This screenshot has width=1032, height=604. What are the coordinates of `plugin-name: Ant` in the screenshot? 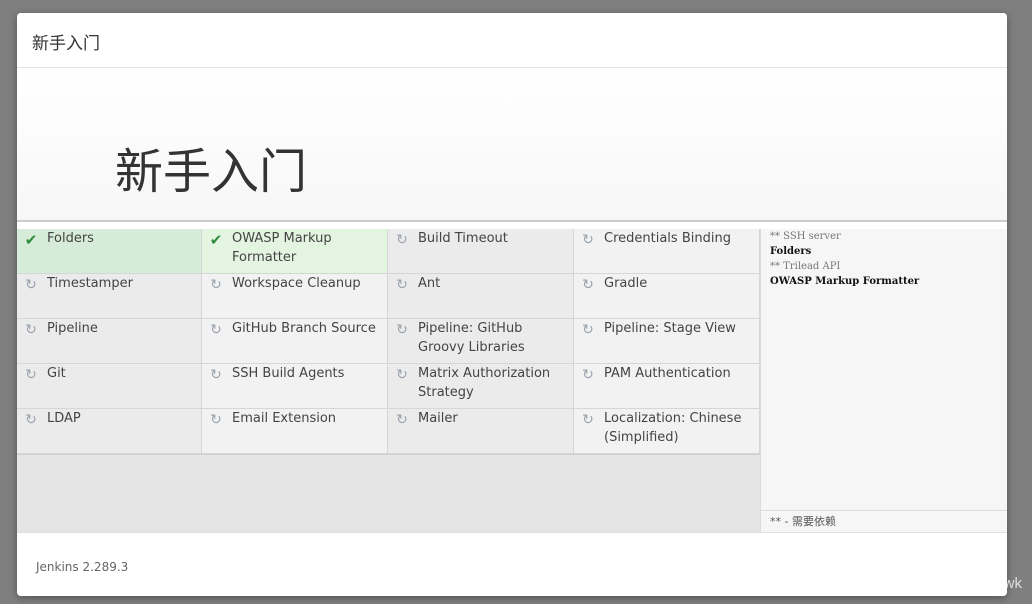 It's located at (429, 283).